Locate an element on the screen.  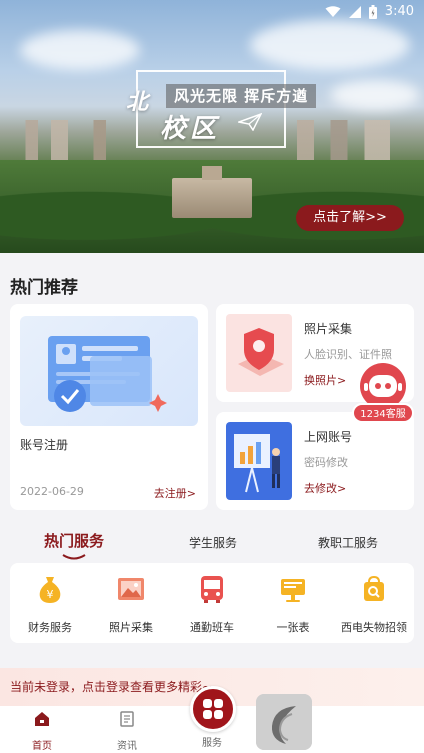
service-grid-icon is located at coordinates (213, 709).